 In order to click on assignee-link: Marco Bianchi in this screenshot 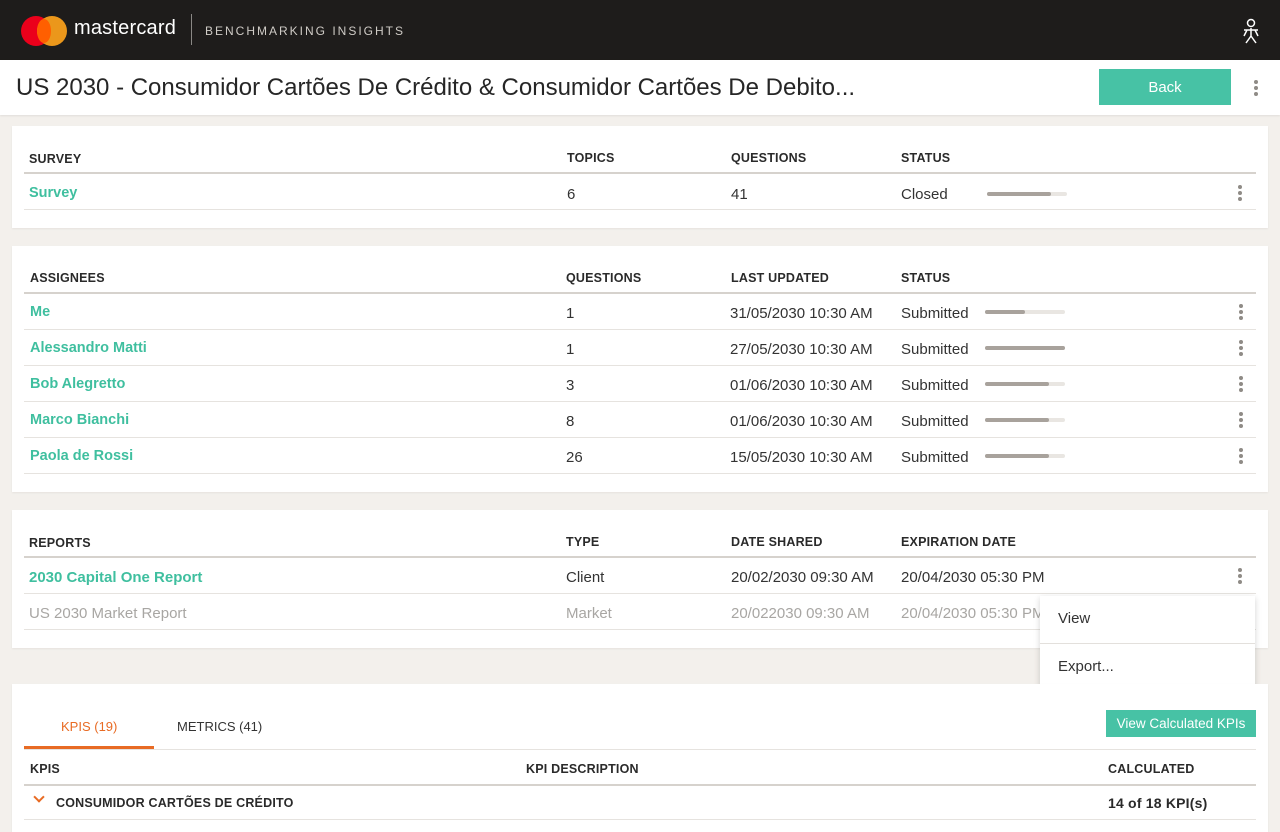, I will do `click(79, 420)`.